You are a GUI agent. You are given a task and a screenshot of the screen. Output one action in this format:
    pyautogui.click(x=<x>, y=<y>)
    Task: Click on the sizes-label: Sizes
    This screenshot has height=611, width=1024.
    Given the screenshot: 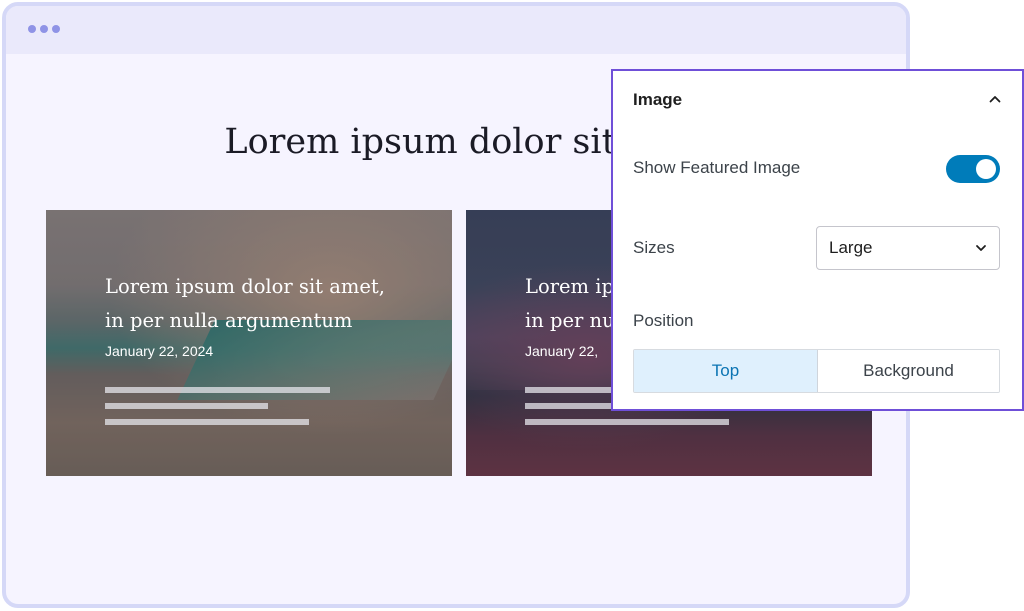 What is the action you would take?
    pyautogui.click(x=654, y=247)
    